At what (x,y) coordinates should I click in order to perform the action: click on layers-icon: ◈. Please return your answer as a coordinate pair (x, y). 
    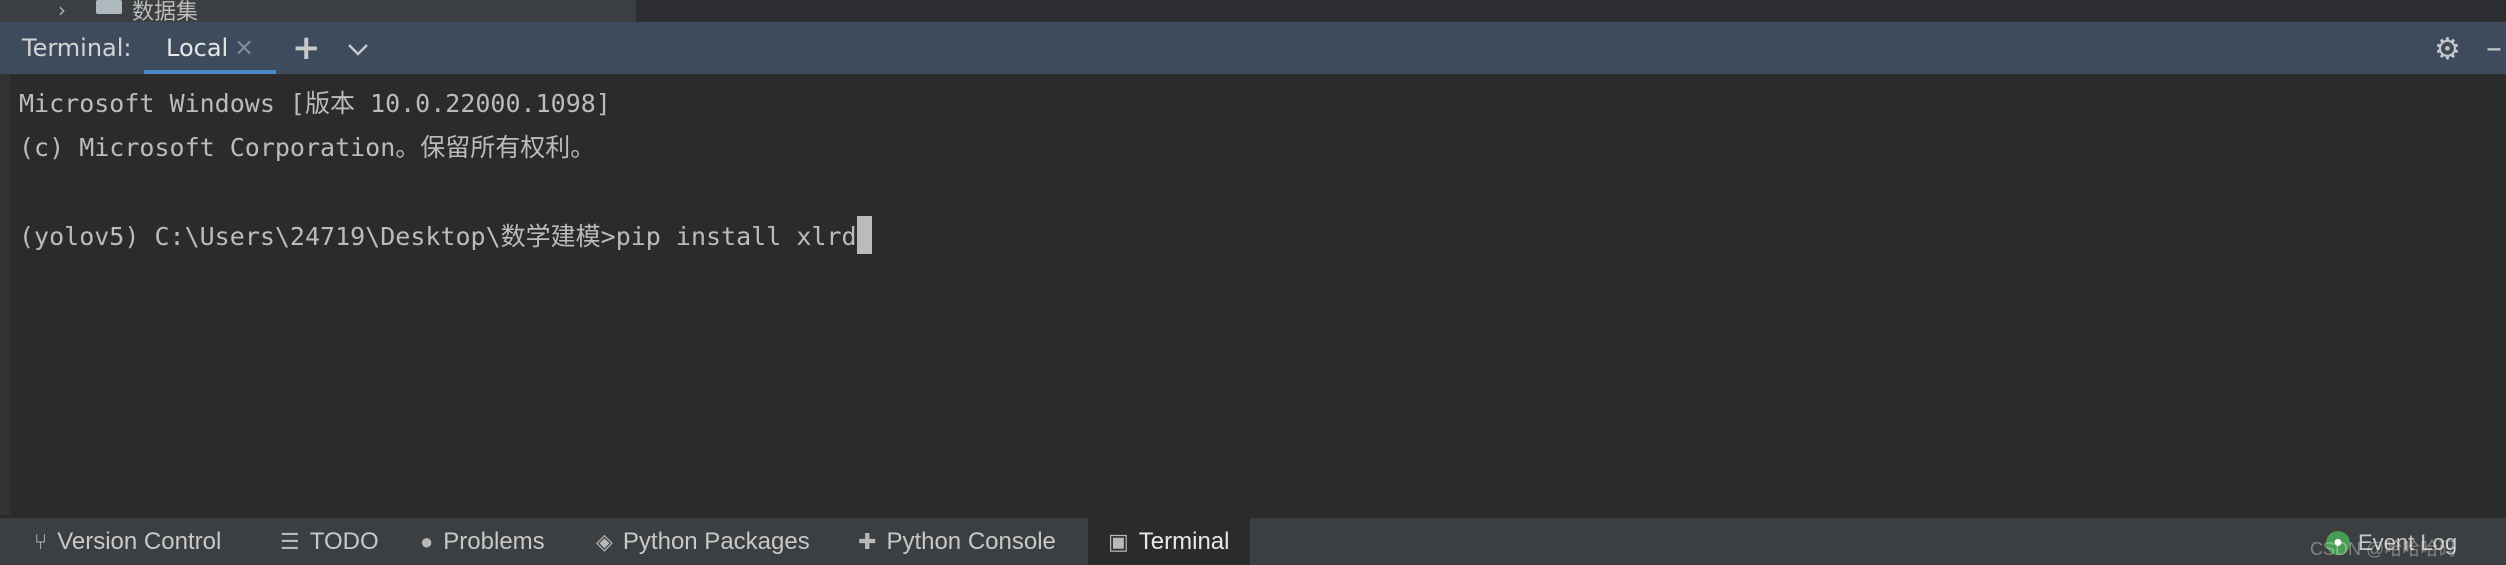
    Looking at the image, I should click on (604, 541).